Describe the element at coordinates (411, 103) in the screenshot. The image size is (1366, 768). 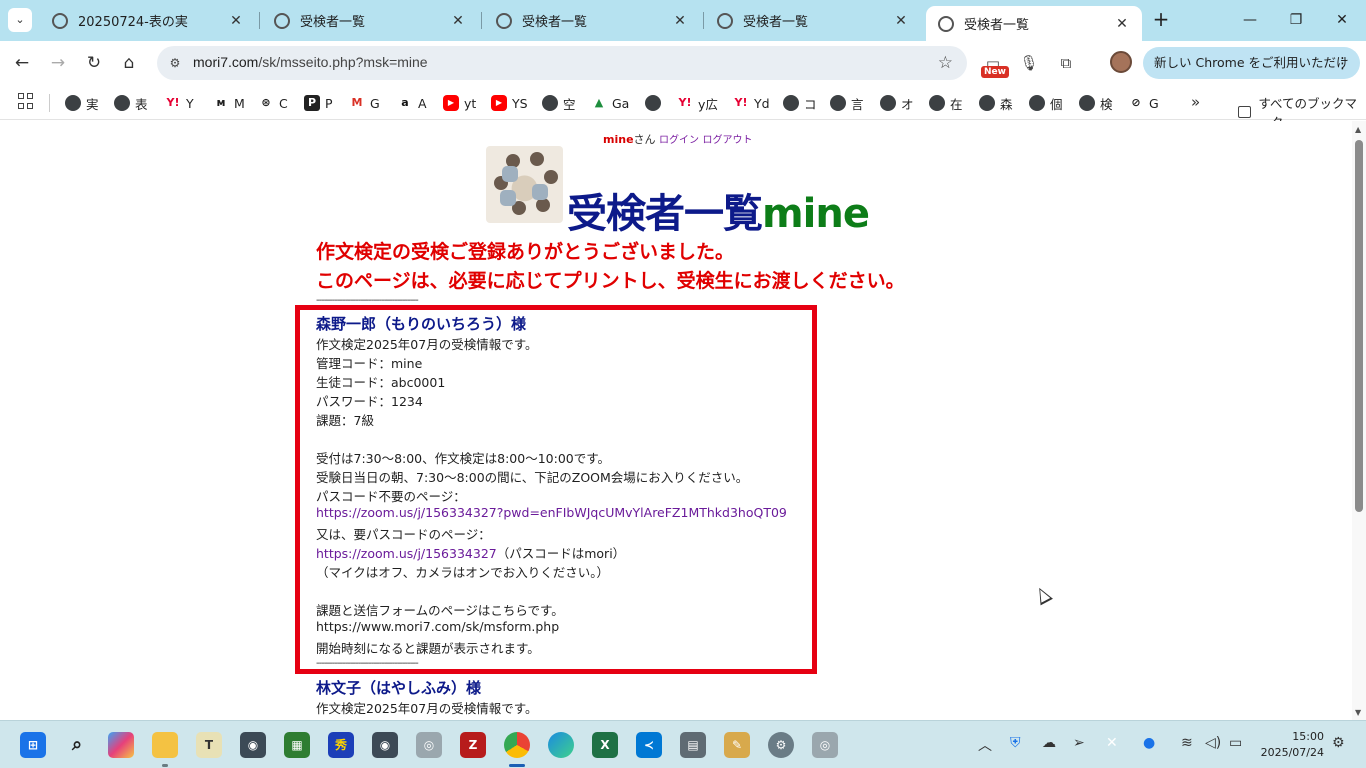
I see `bookmark-item: aA` at that location.